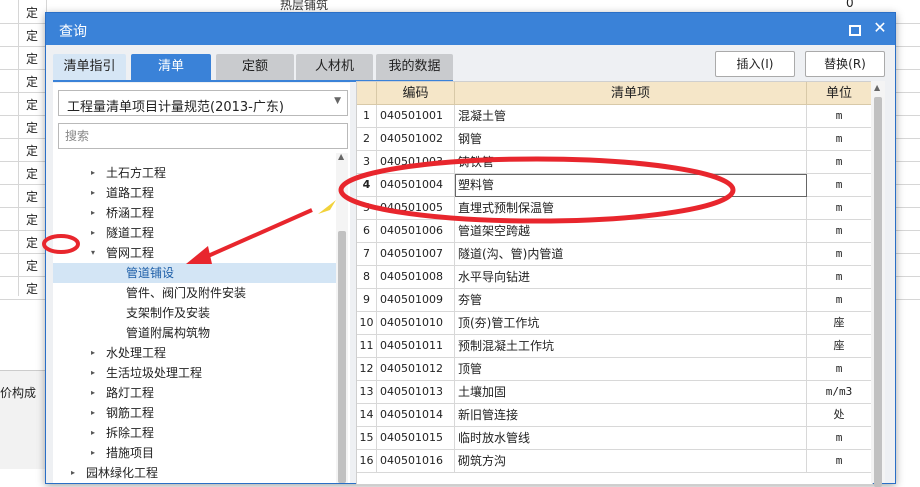 Image resolution: width=920 pixels, height=487 pixels. What do you see at coordinates (367, 346) in the screenshot?
I see `table-cell-num: 11` at bounding box center [367, 346].